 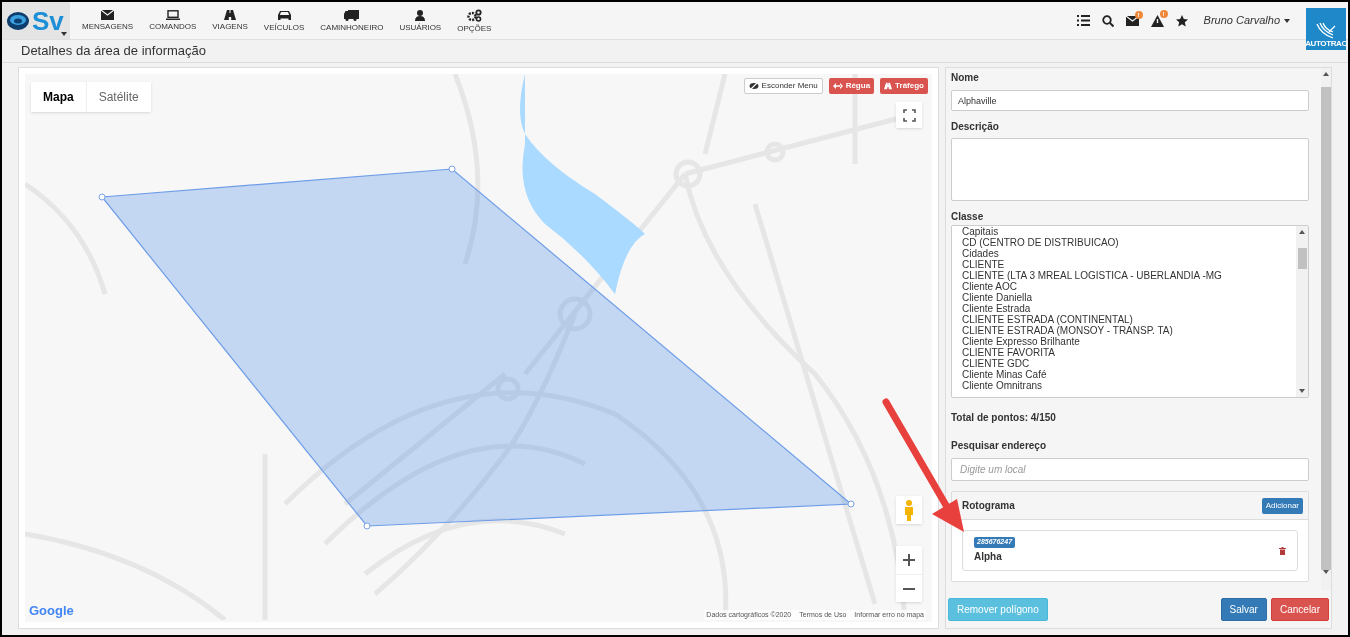 What do you see at coordinates (753, 86) in the screenshot?
I see `eye-slash-icon` at bounding box center [753, 86].